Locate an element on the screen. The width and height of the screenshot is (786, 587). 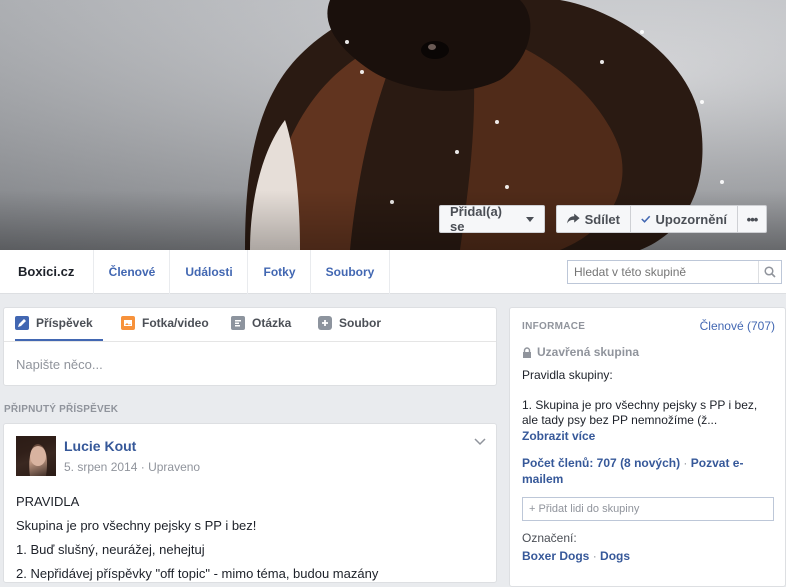
tab-post: Příspěvek is located at coordinates (54, 323).